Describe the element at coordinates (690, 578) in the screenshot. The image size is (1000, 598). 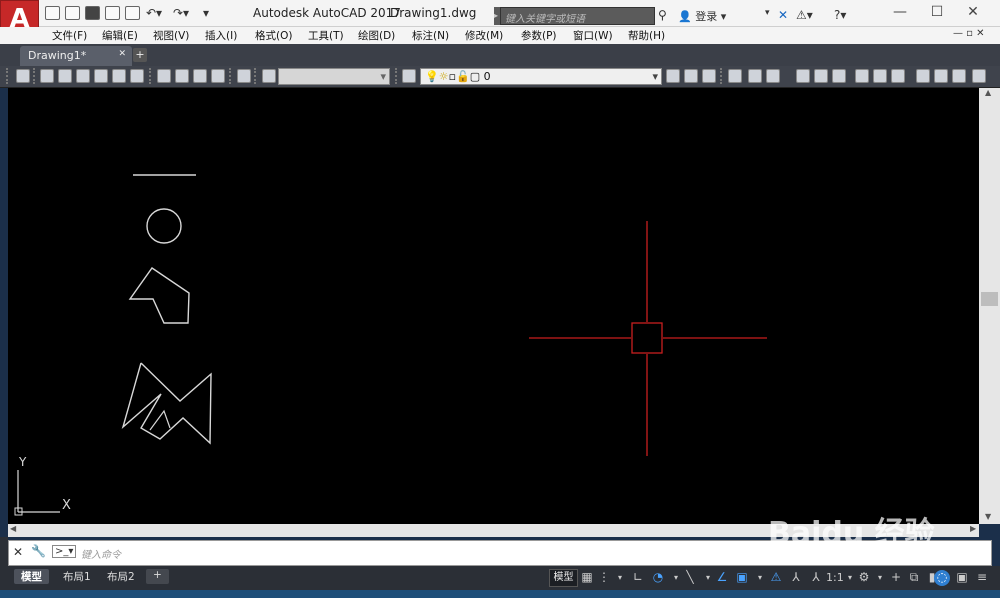
I see `isodraft-icon: ╲` at that location.